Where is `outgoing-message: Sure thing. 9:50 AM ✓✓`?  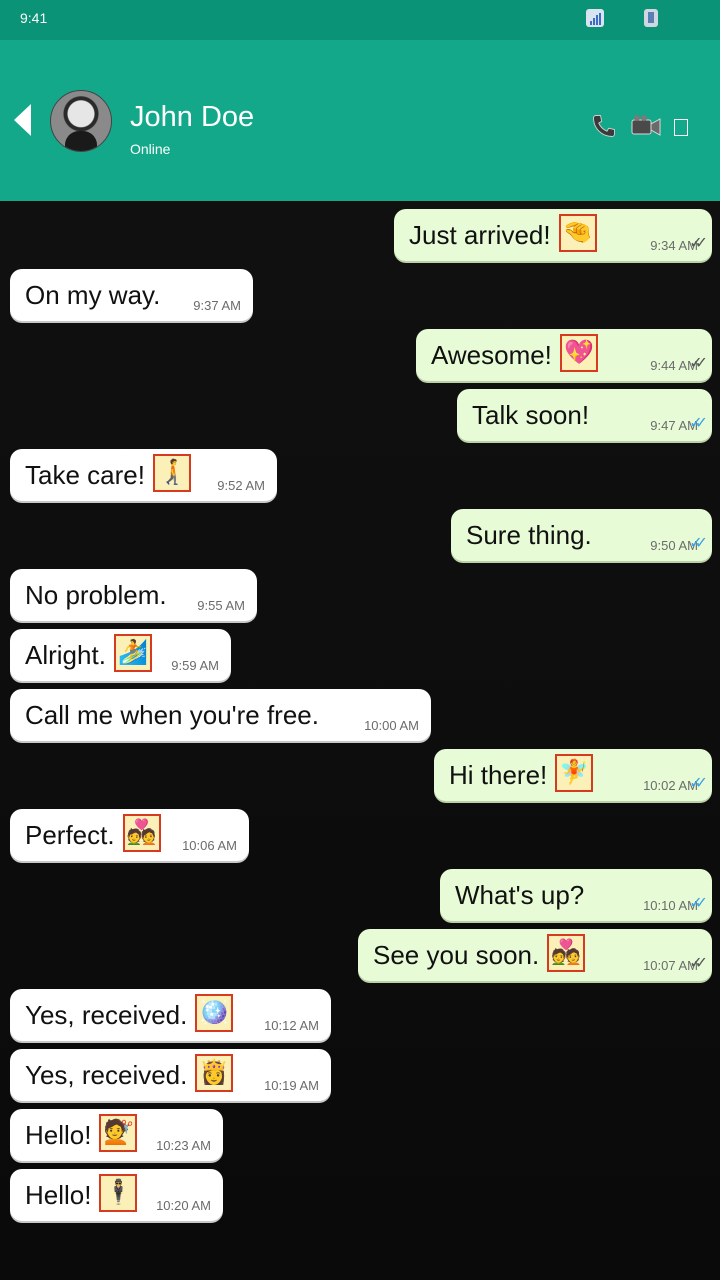
outgoing-message: Sure thing. 9:50 AM ✓✓ is located at coordinates (581, 535).